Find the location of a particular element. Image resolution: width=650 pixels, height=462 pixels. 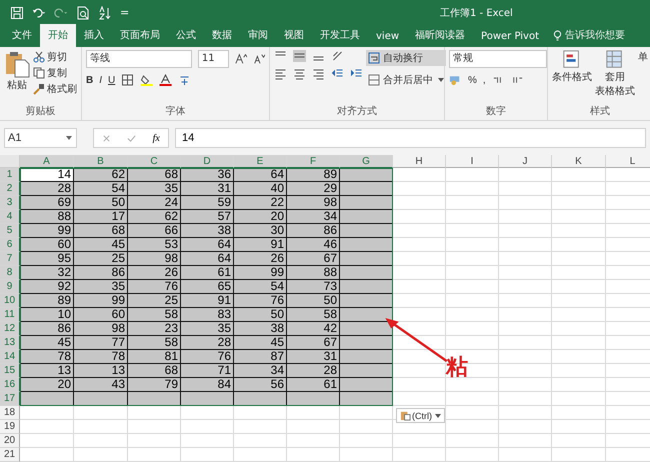

print-preview-icon is located at coordinates (83, 13).